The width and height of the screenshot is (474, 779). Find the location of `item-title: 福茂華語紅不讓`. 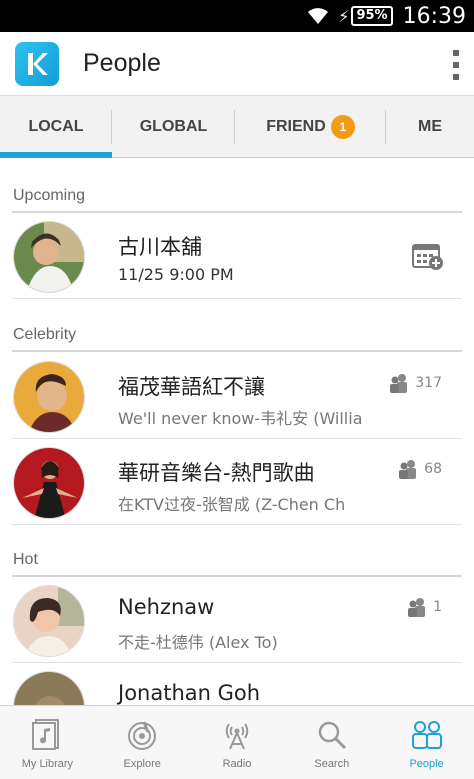

item-title: 福茂華語紅不讓 is located at coordinates (191, 387).